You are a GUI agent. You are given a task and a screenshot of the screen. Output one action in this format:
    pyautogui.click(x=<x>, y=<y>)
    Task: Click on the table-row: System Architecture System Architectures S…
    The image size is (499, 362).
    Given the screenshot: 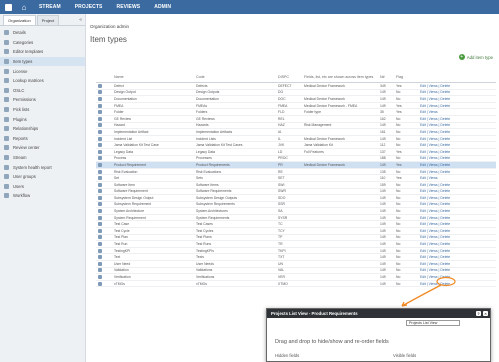 What is the action you would take?
    pyautogui.click(x=296, y=211)
    